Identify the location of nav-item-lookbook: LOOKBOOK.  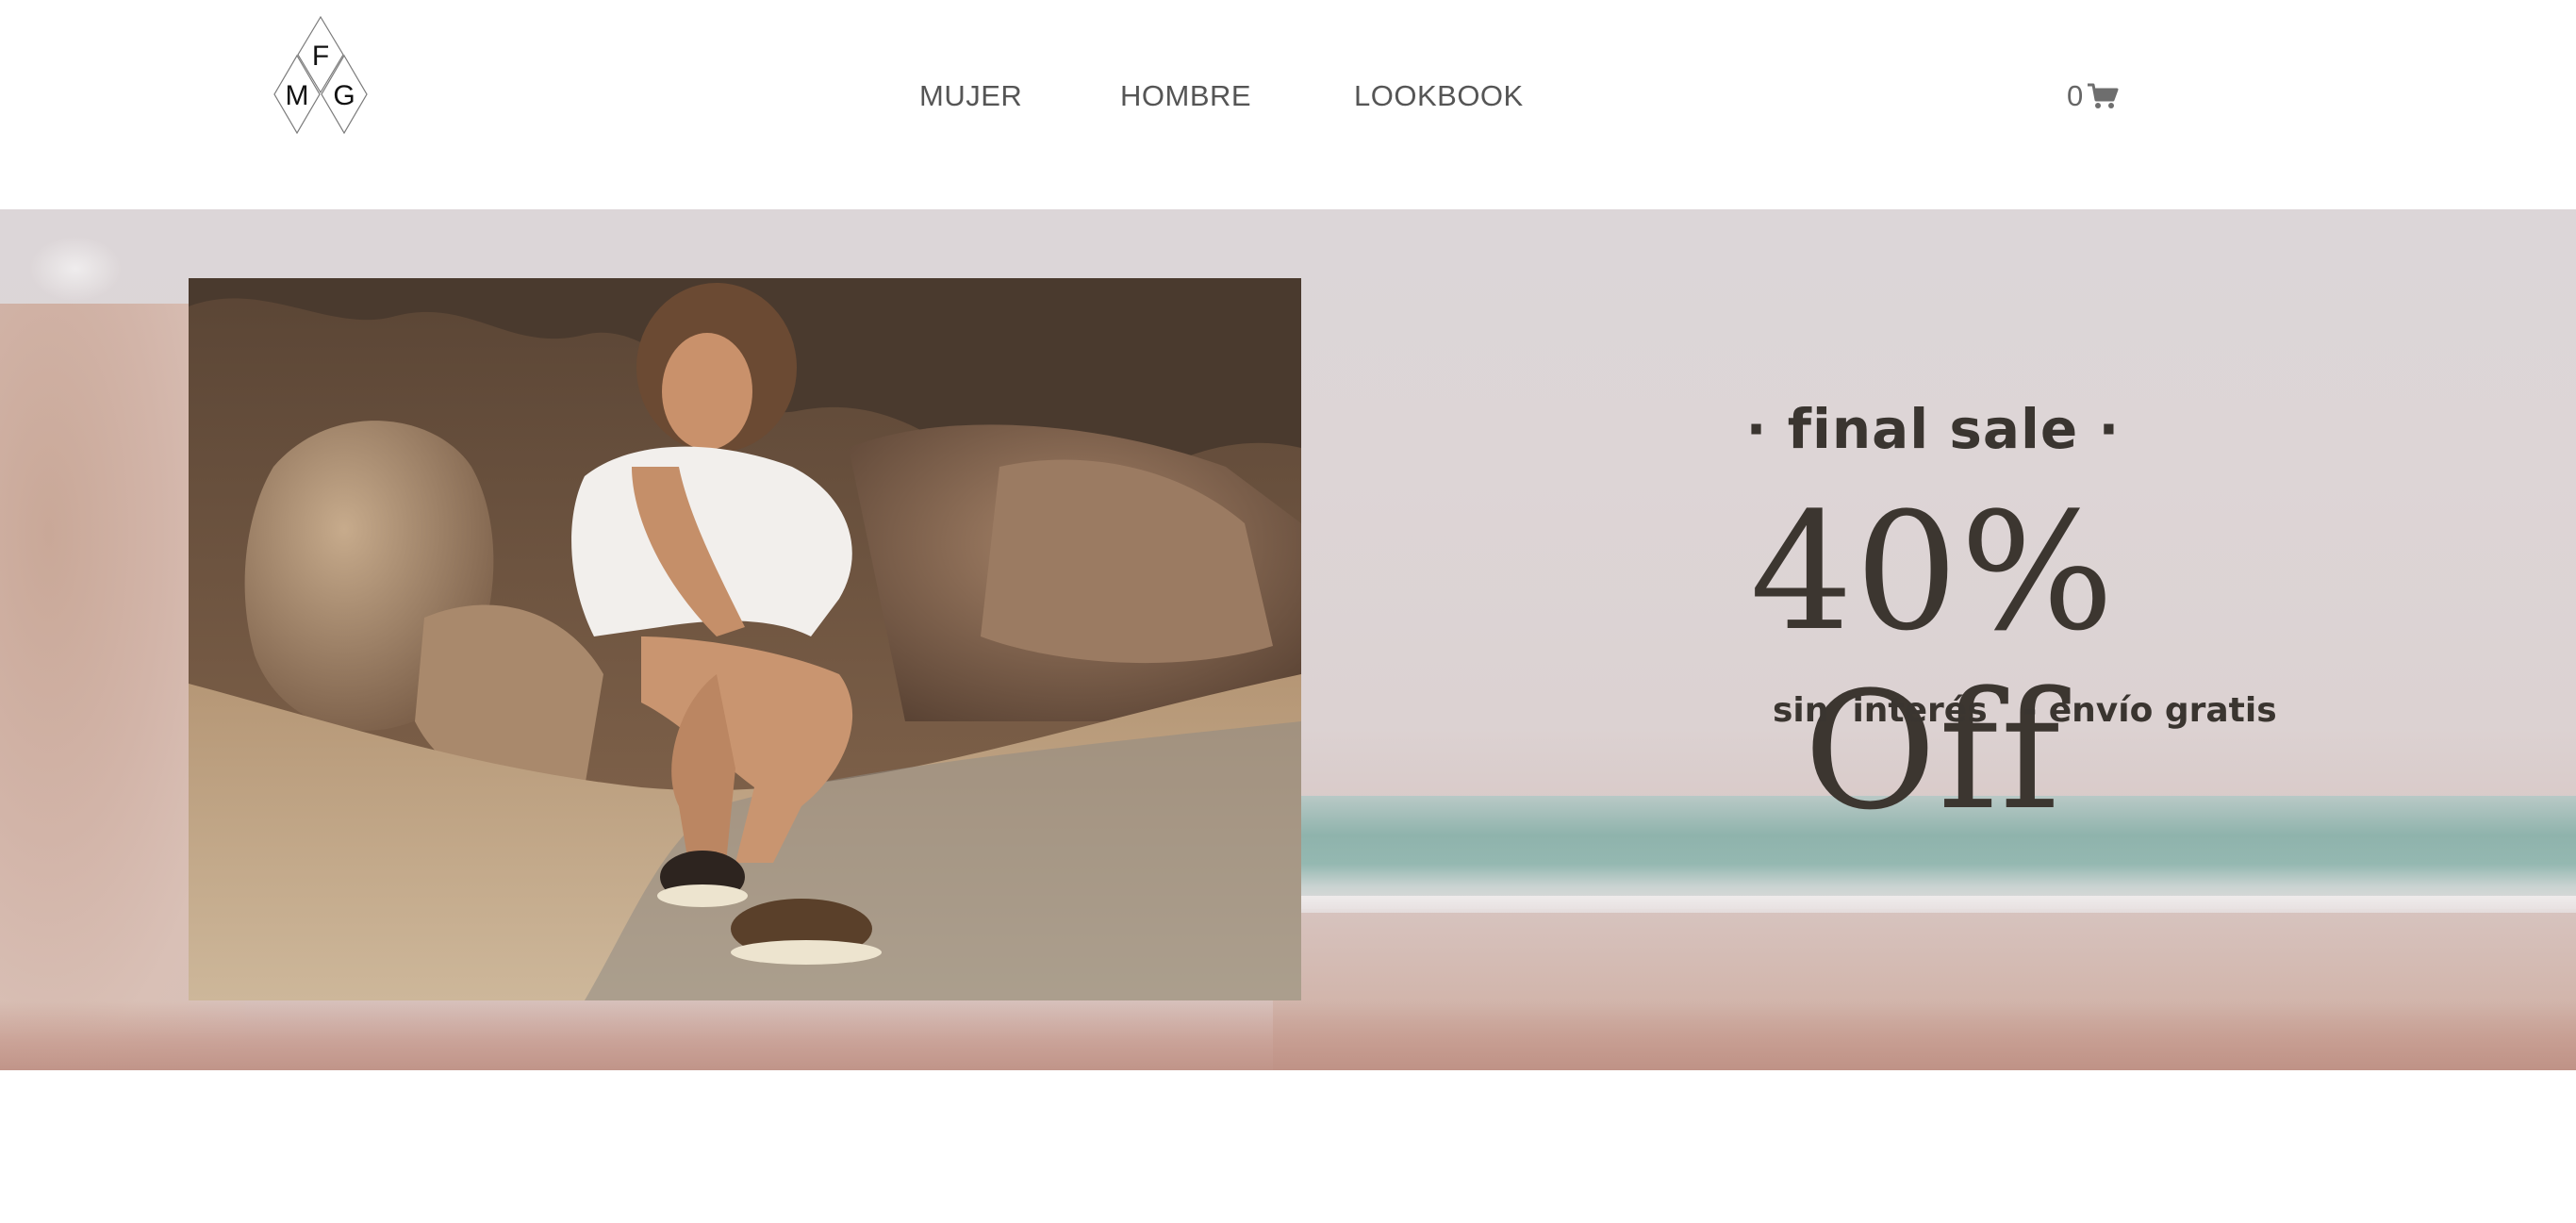
(1439, 96).